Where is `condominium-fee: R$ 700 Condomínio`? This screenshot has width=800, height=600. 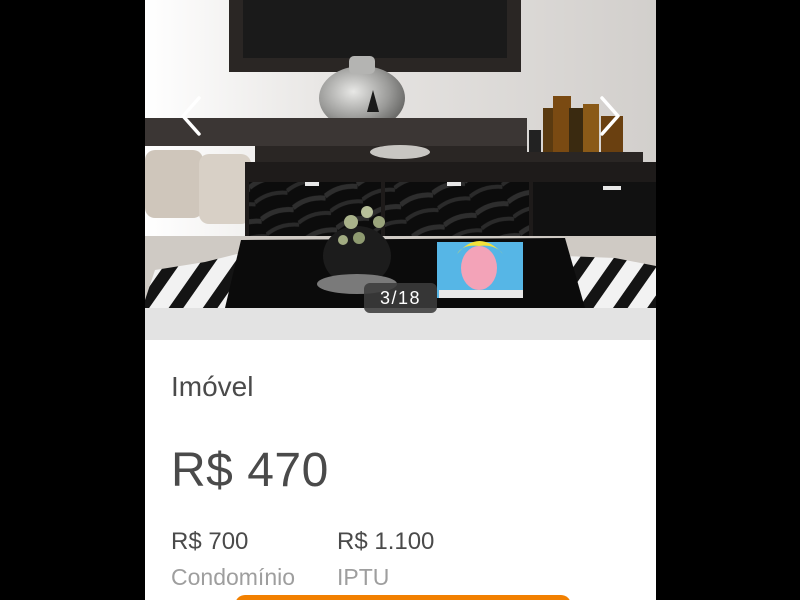
condominium-fee: R$ 700 Condomínio is located at coordinates (233, 559).